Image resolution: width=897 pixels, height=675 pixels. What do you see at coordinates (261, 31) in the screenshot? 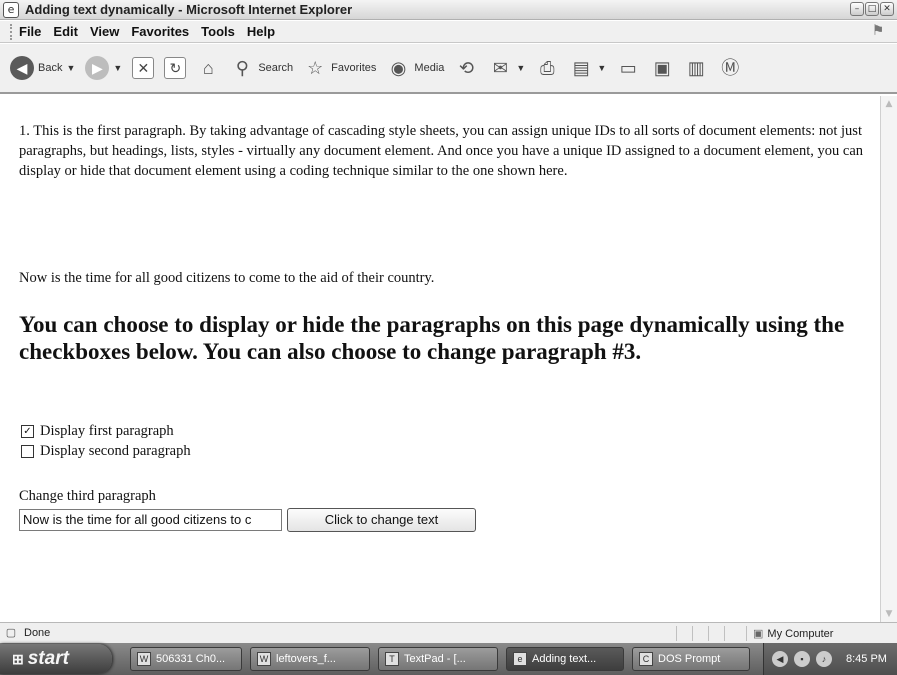
I see `menu-help: Help` at bounding box center [261, 31].